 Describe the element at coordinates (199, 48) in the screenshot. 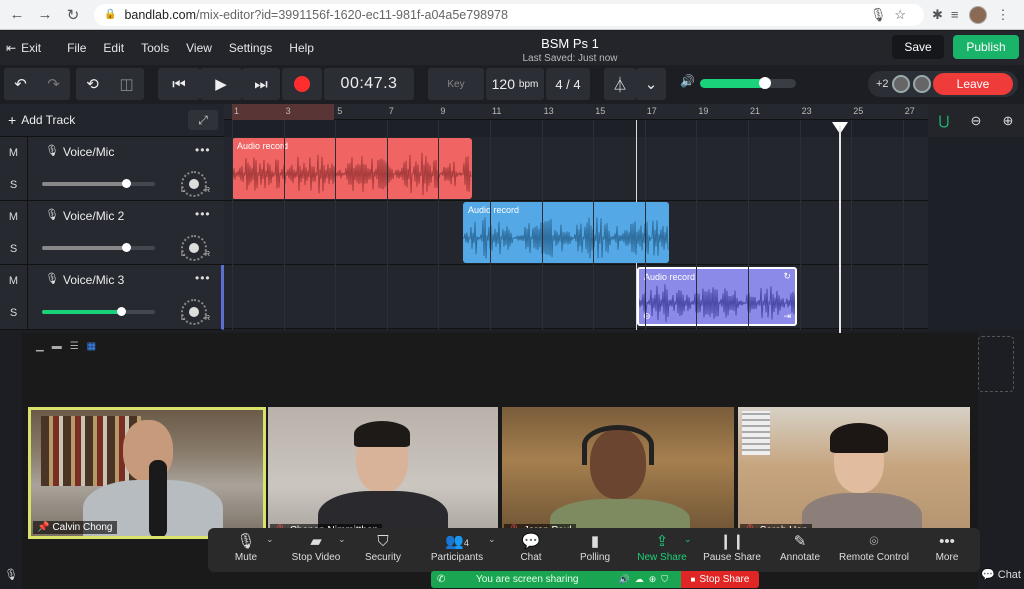

I see `menu-view: View` at that location.